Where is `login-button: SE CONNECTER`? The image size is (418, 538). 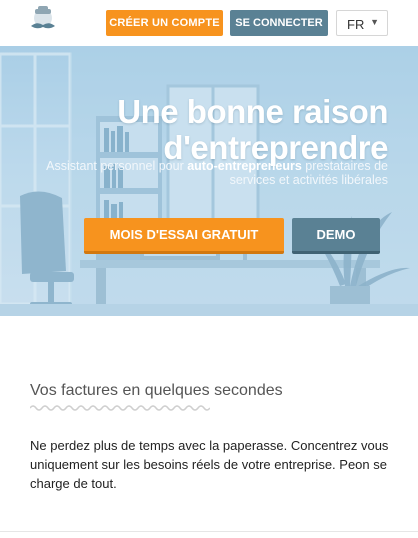 login-button: SE CONNECTER is located at coordinates (279, 23).